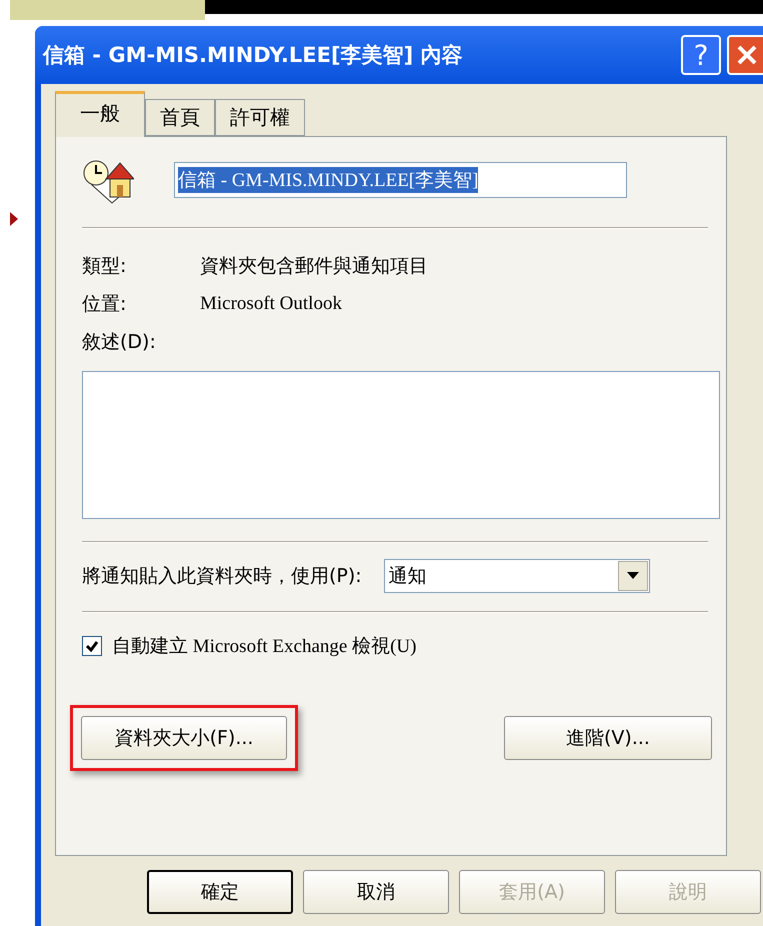 The height and width of the screenshot is (926, 763). What do you see at coordinates (407, 576) in the screenshot?
I see `dropdown-value: 通知` at bounding box center [407, 576].